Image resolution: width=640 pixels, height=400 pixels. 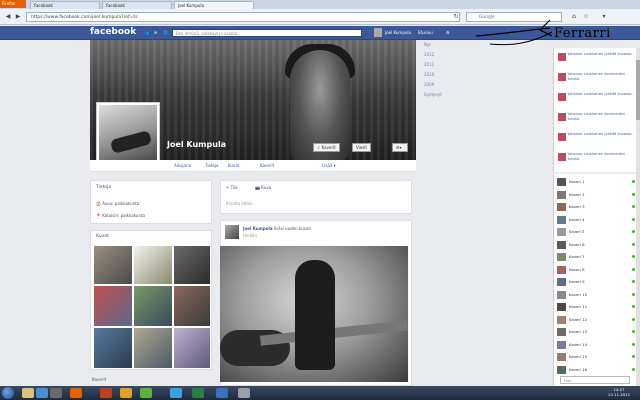 I want to click on tab-photos: Kuvat, so click(x=233, y=165).